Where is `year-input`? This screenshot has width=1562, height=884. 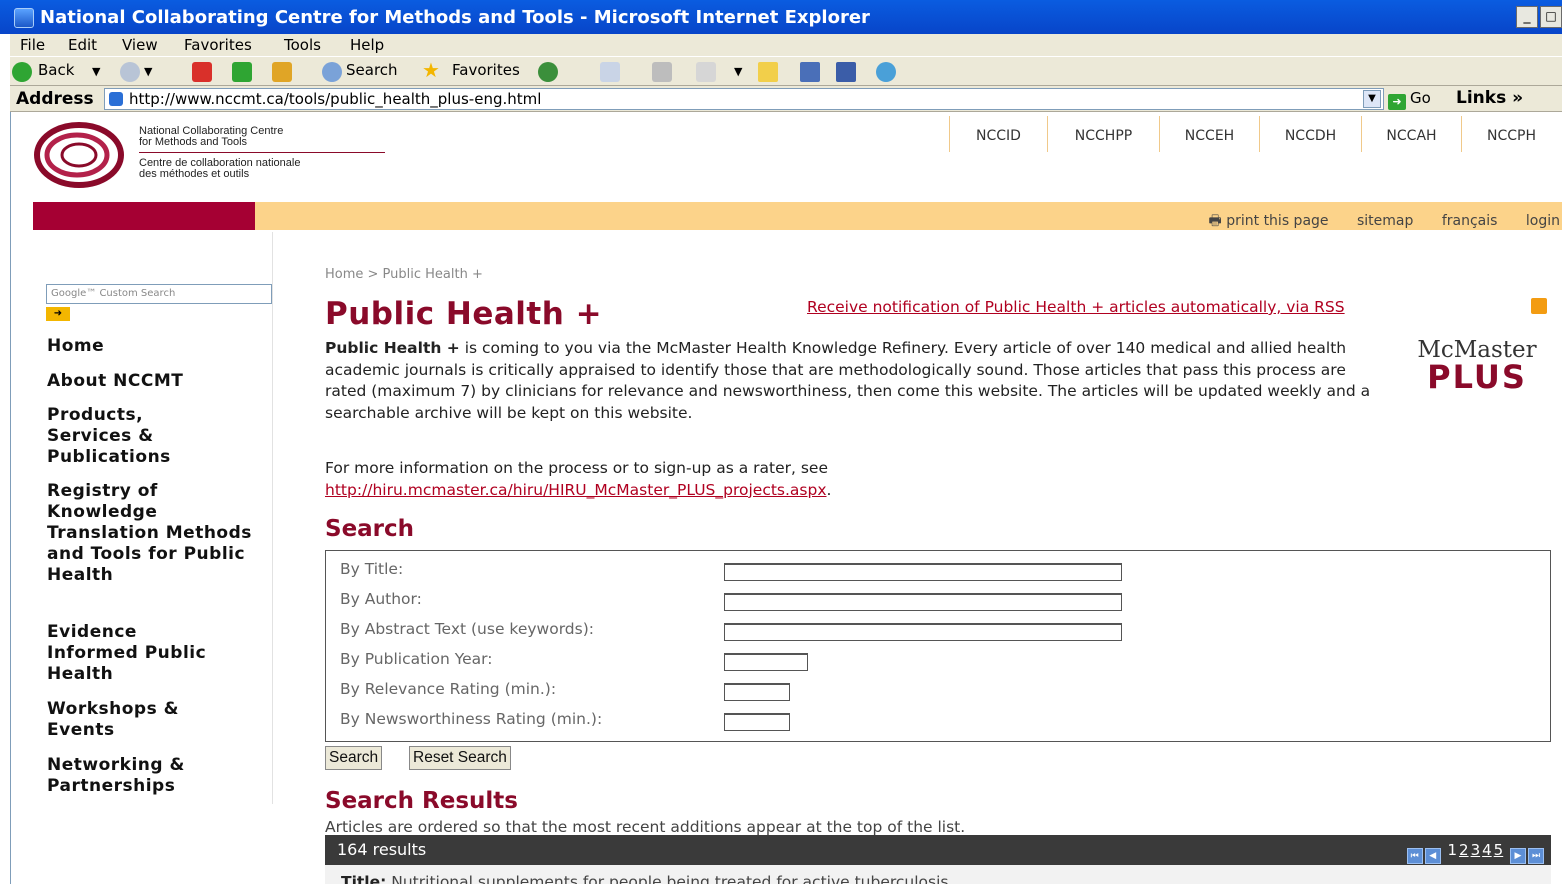 year-input is located at coordinates (766, 662).